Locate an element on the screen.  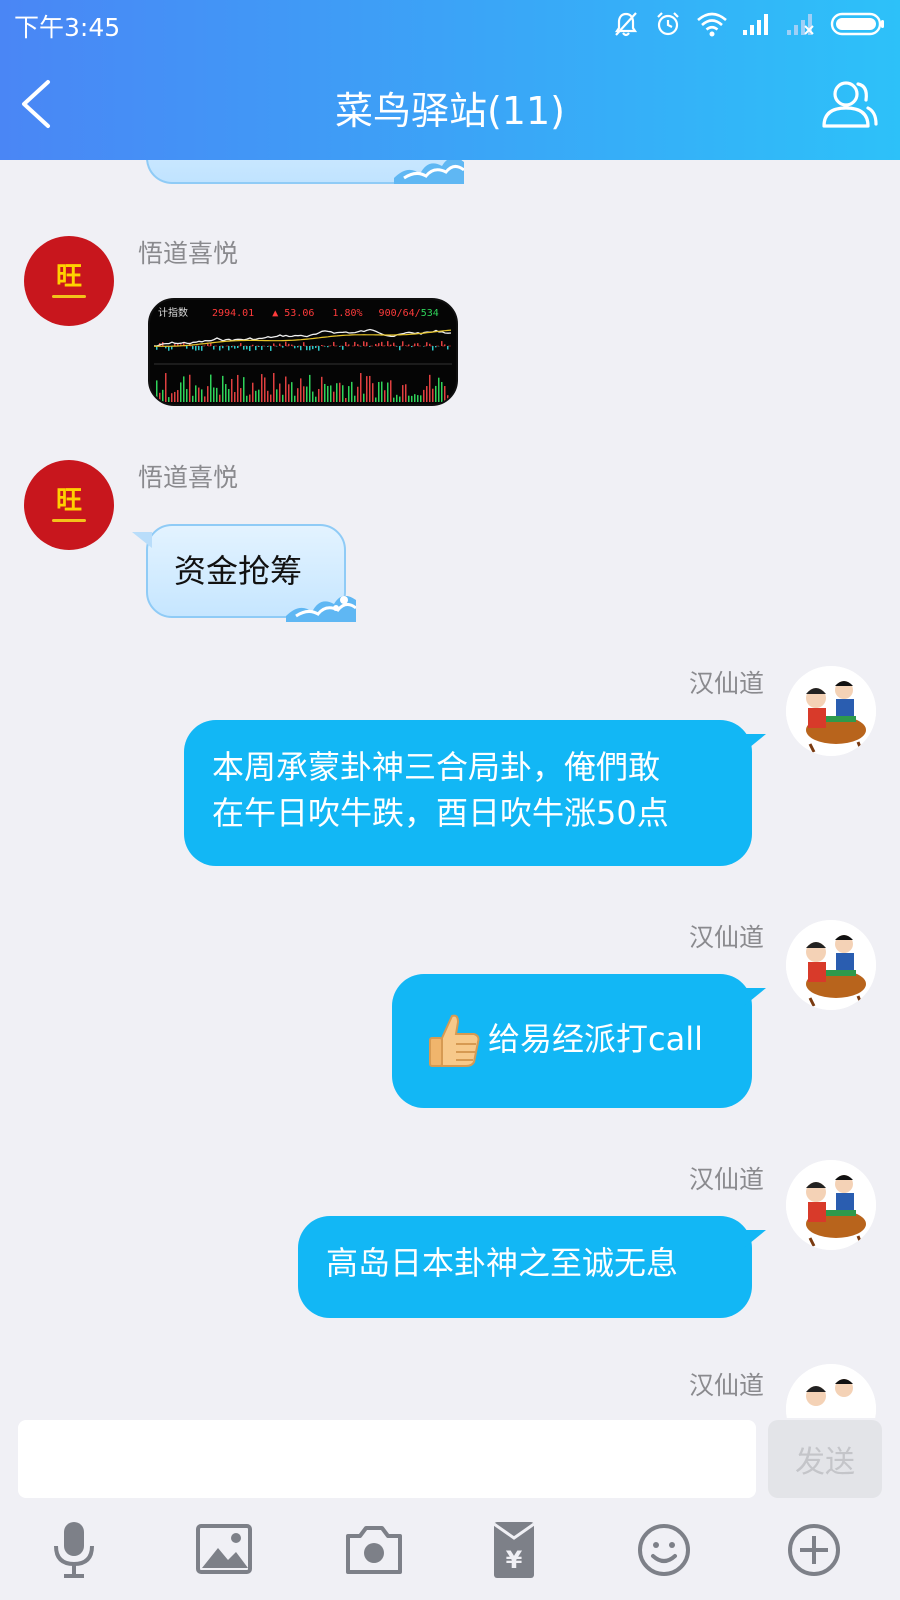
avatar-illustration is located at coordinates (831, 965).